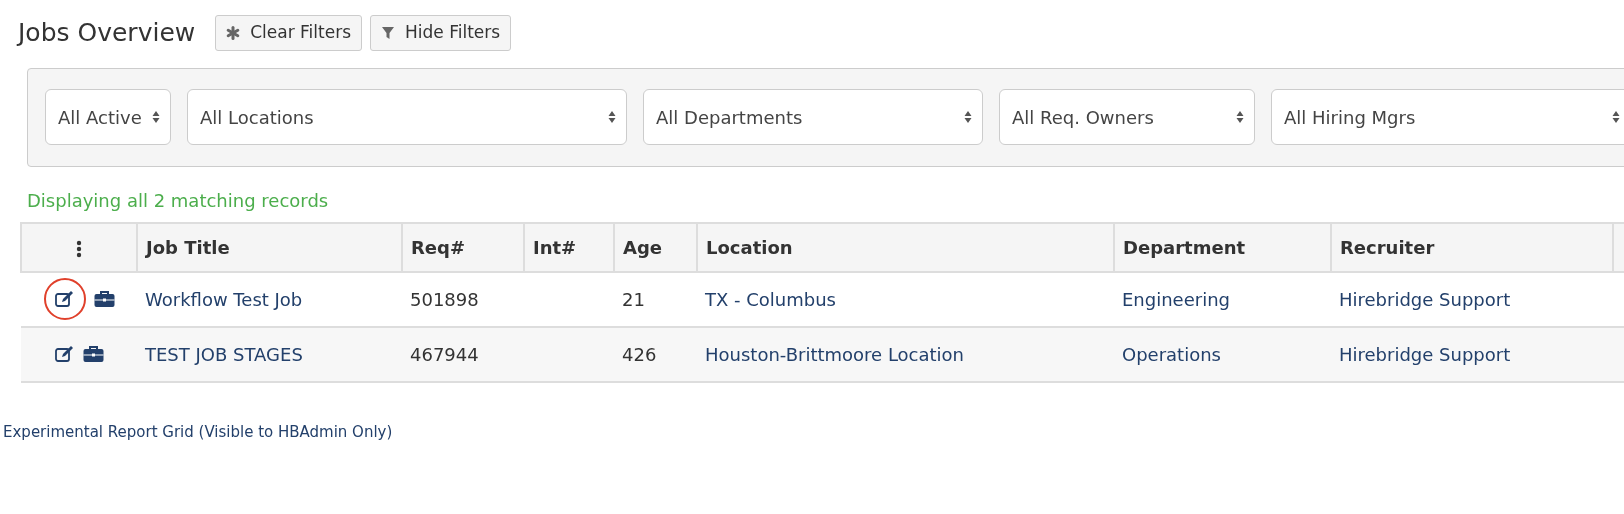  Describe the element at coordinates (388, 32) in the screenshot. I see `filter-icon` at that location.